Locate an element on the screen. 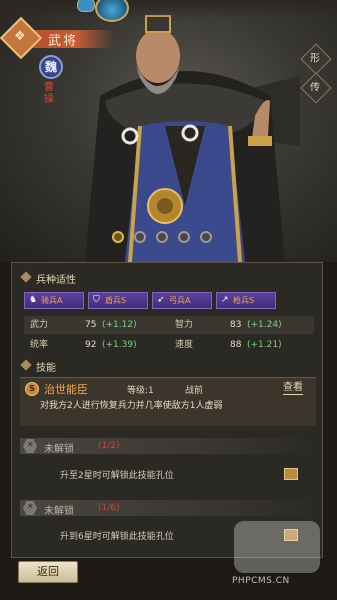 This screenshot has height=600, width=337. skill-book-icon is located at coordinates (291, 474).